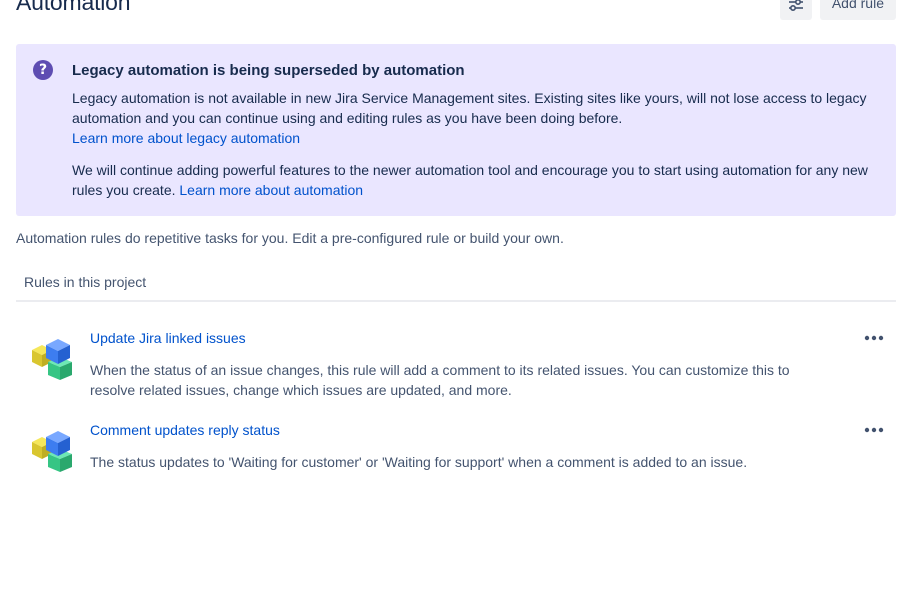 The width and height of the screenshot is (905, 607). I want to click on rule-title-link: Comment updates reply status, so click(185, 430).